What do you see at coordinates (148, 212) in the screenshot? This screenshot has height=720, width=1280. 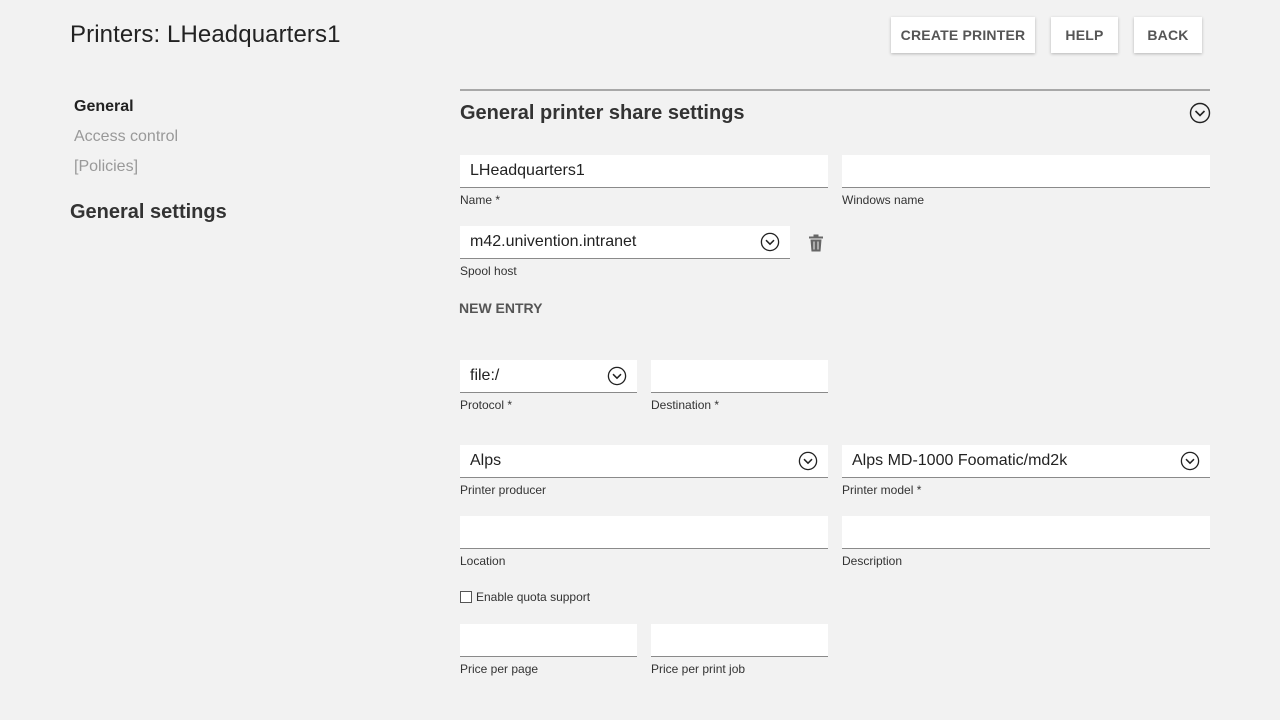 I see `sidebar-heading-general-settings: General settings` at bounding box center [148, 212].